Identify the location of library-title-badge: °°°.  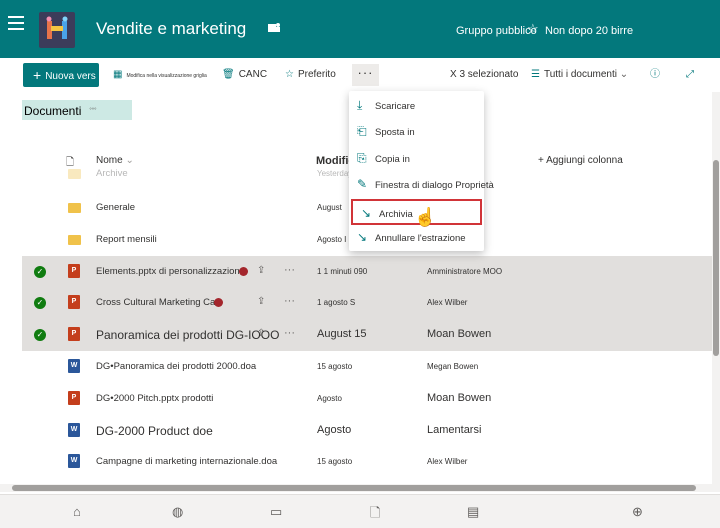
(93, 111).